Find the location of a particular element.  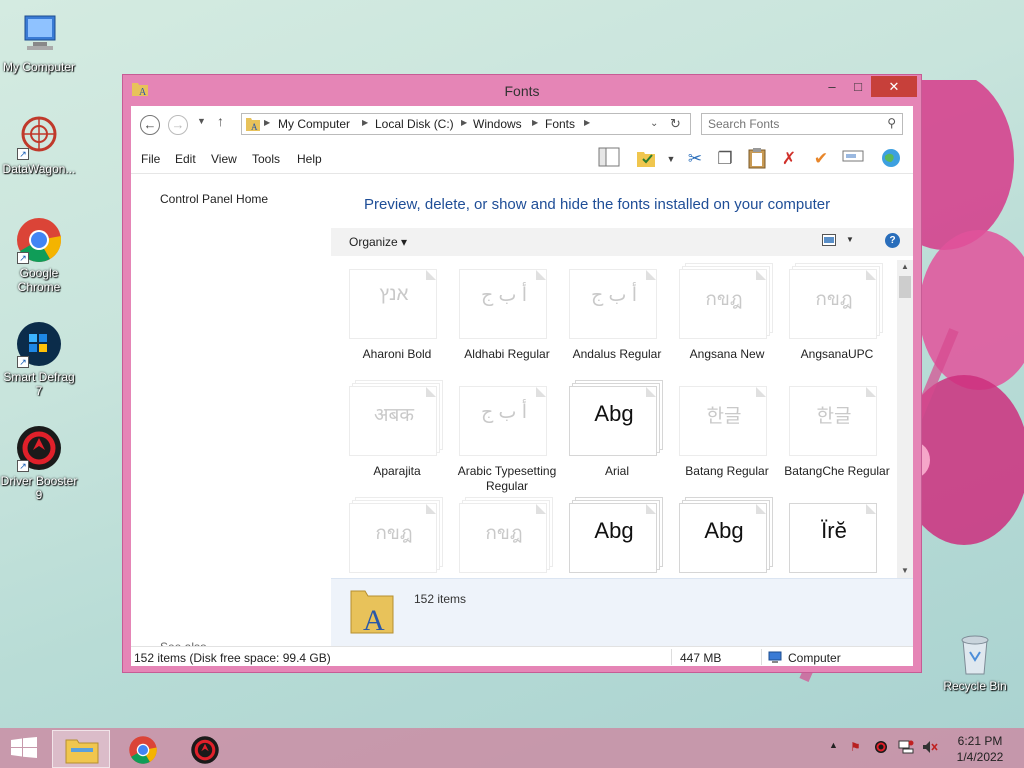

properties-button: ✔ is located at coordinates (821, 159).